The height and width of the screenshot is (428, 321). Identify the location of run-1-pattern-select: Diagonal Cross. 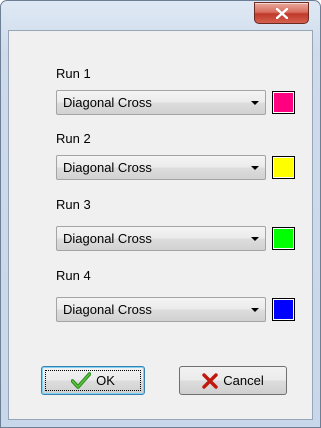
(161, 102).